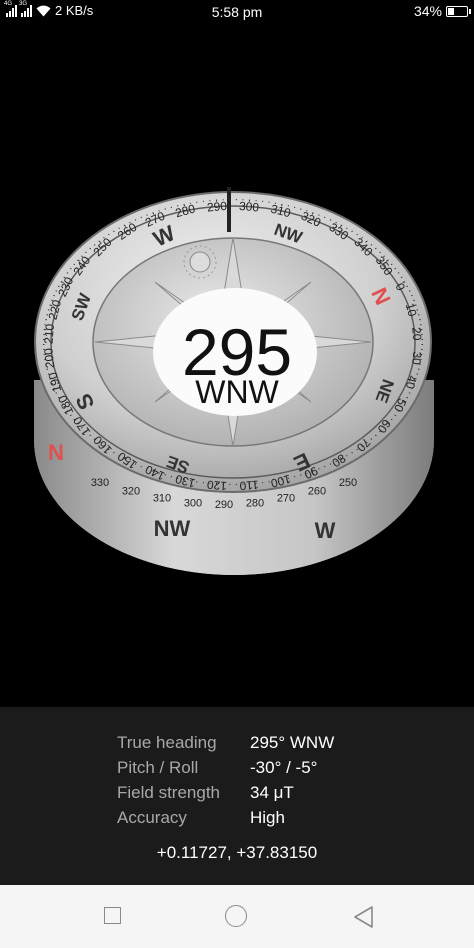 The image size is (474, 948). I want to click on ring-tick-label: 30, so click(416, 358).